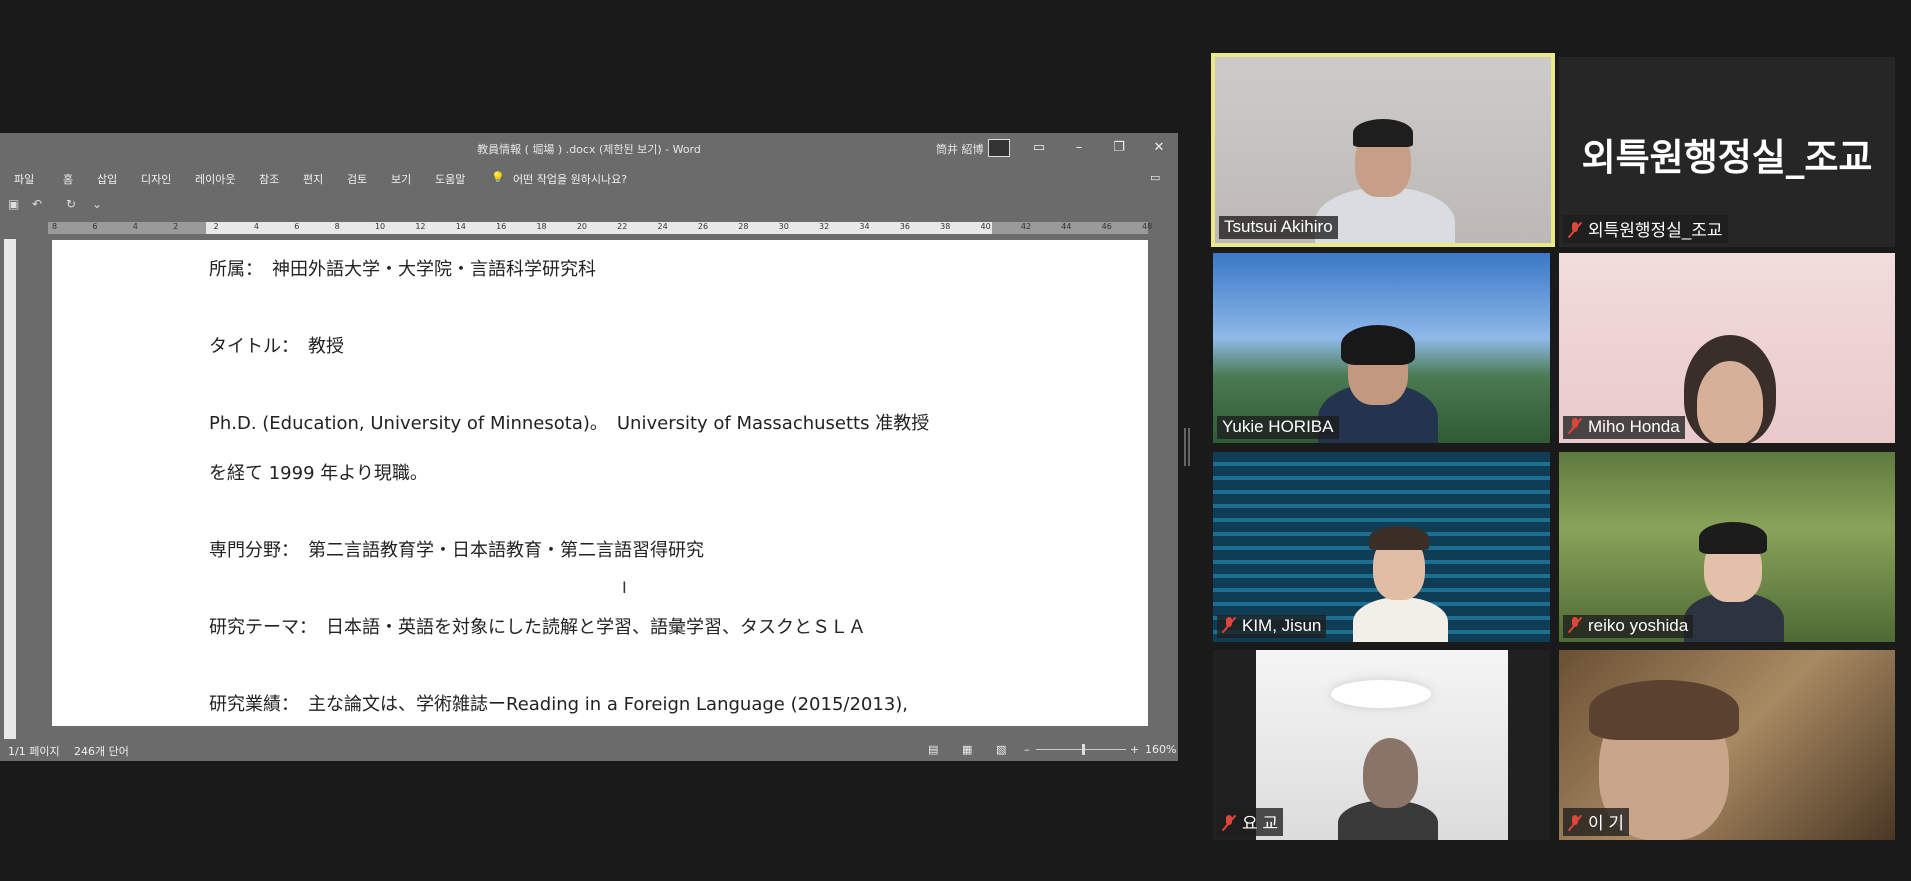  I want to click on participant-name: 요 교, so click(1260, 823).